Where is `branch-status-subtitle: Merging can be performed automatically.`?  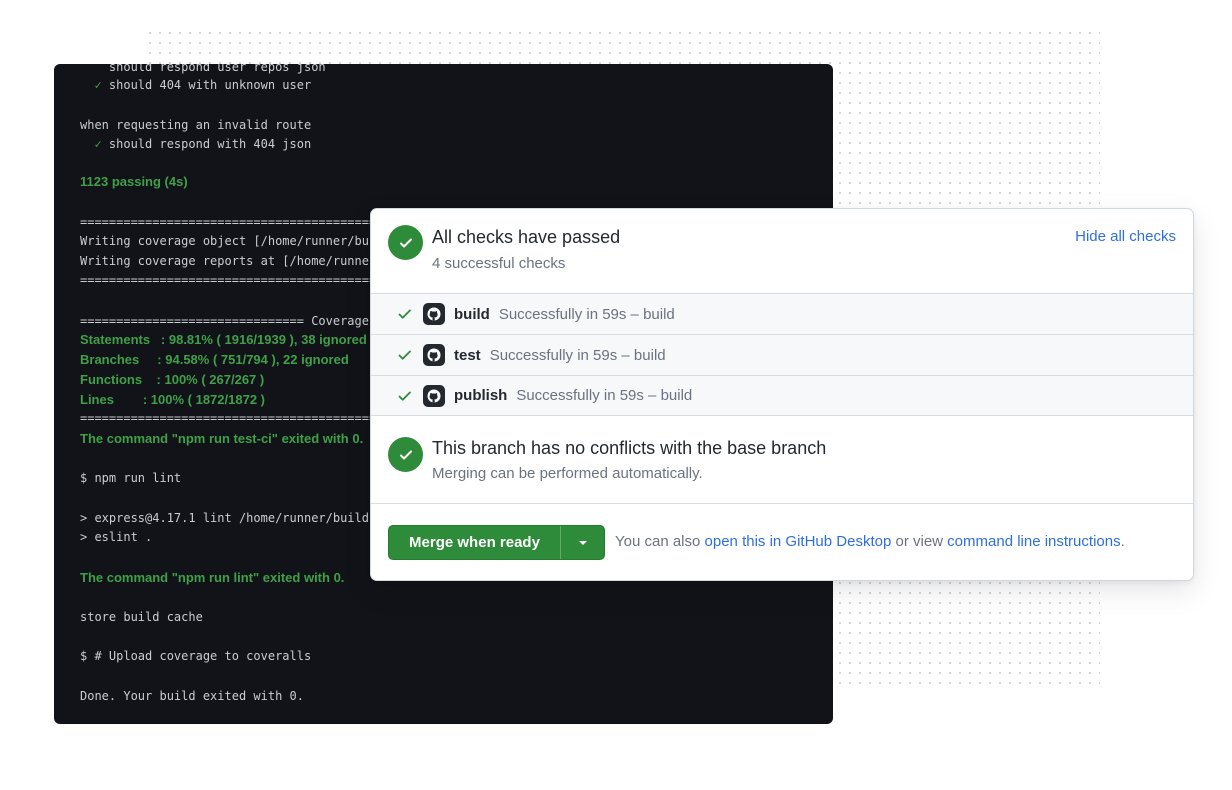 branch-status-subtitle: Merging can be performed automatically. is located at coordinates (567, 473).